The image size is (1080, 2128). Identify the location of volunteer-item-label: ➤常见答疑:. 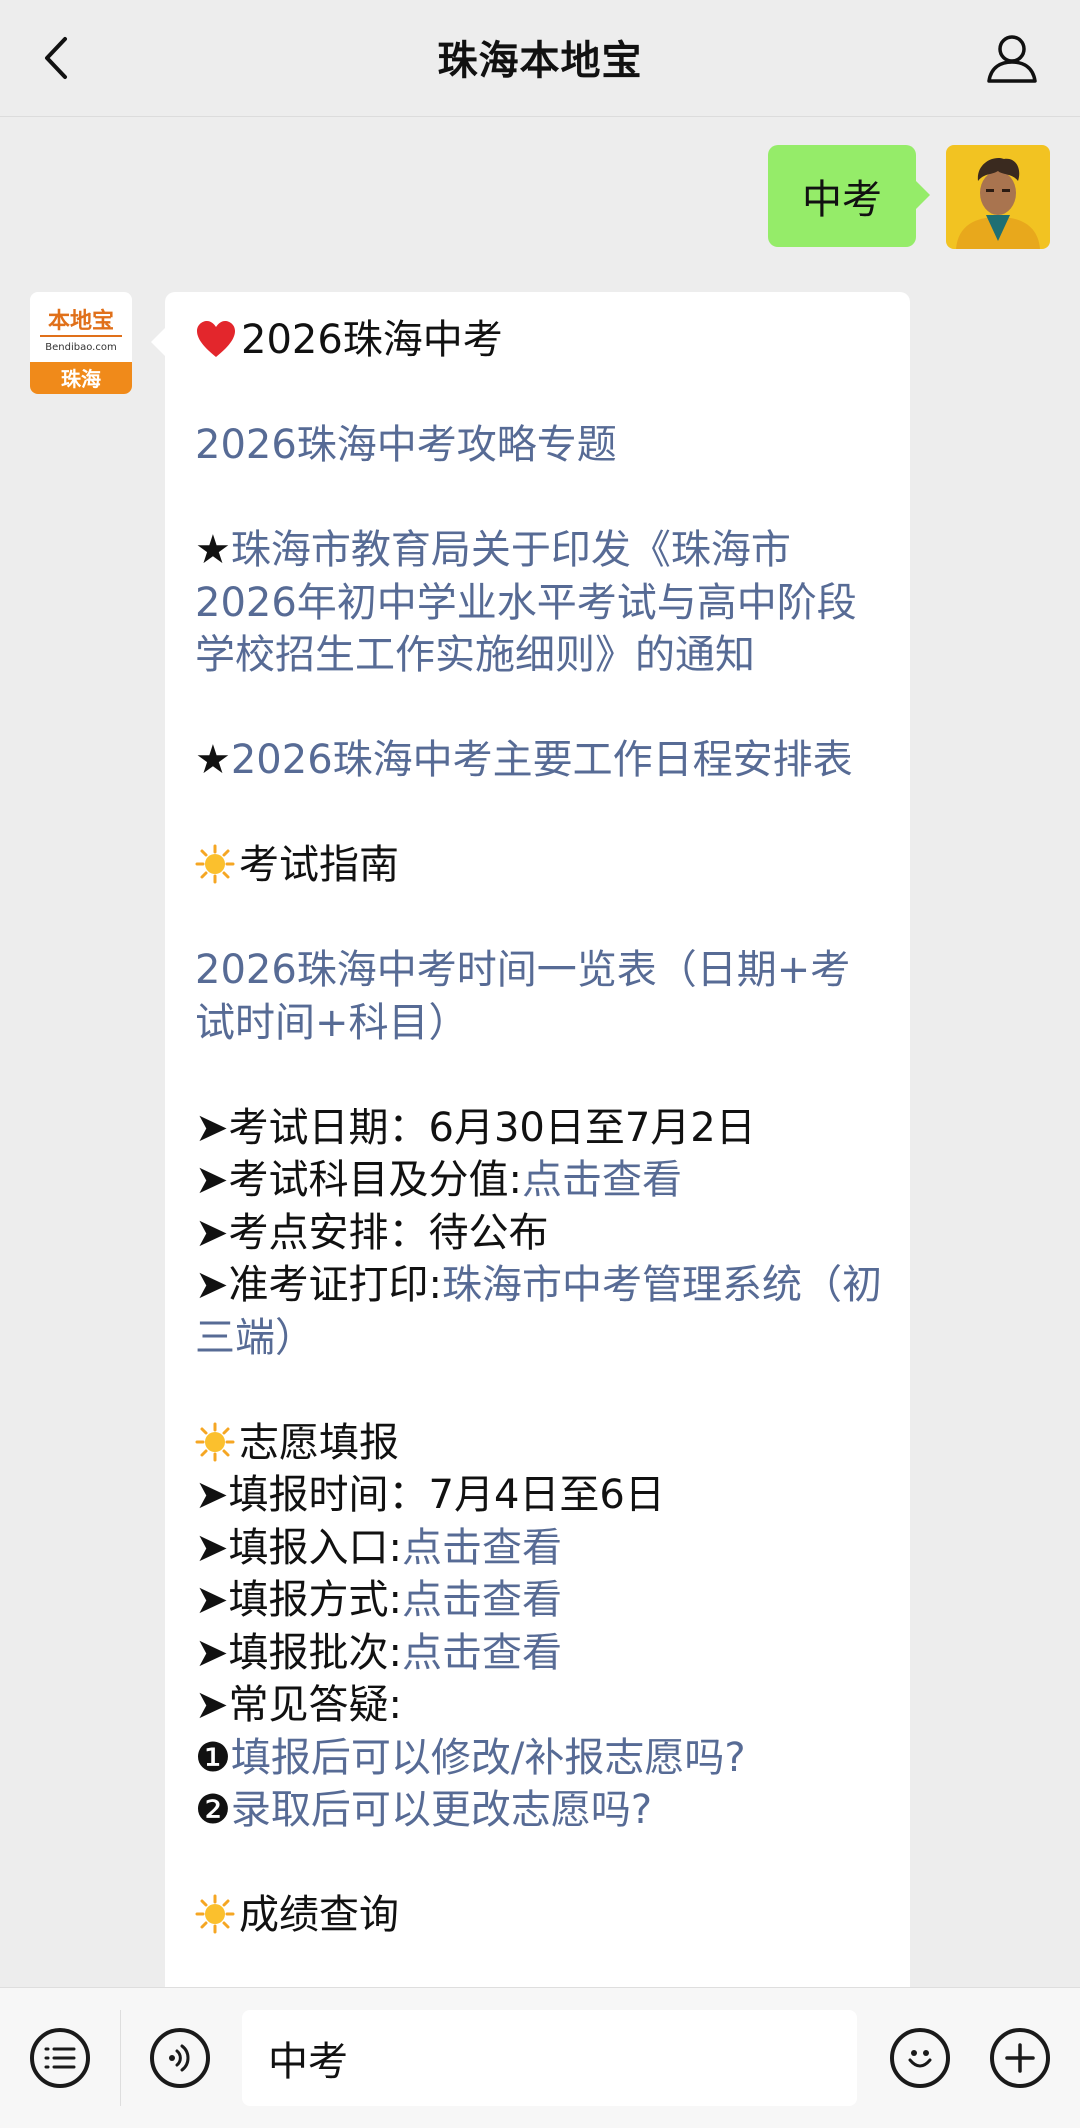
(298, 1705).